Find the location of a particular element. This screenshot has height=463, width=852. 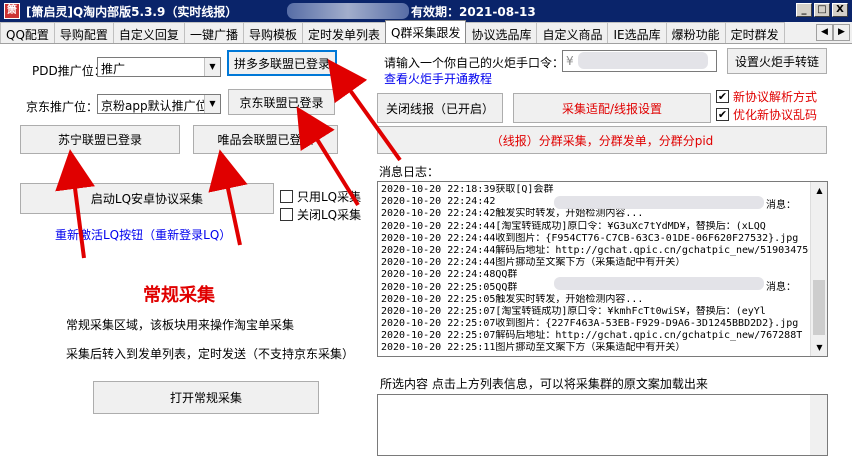

tab-right-arrow-icon: ▶ is located at coordinates (841, 32).